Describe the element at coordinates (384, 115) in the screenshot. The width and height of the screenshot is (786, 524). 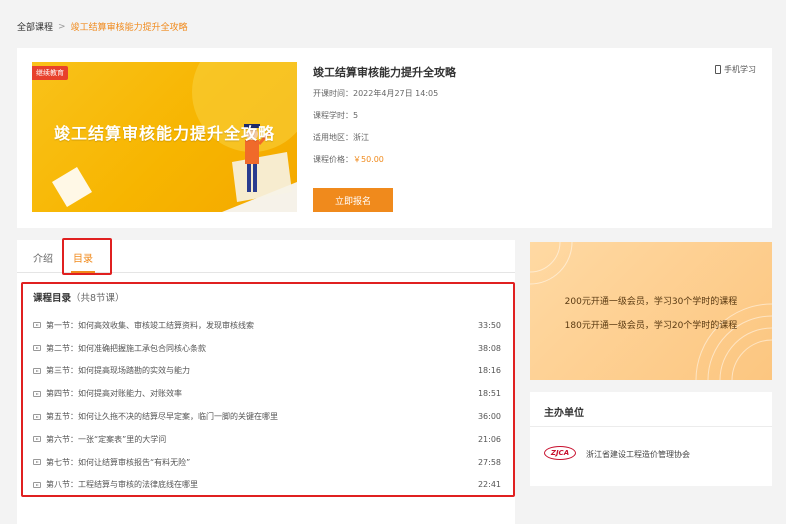
I see `hours-row: 课程学时：5` at that location.